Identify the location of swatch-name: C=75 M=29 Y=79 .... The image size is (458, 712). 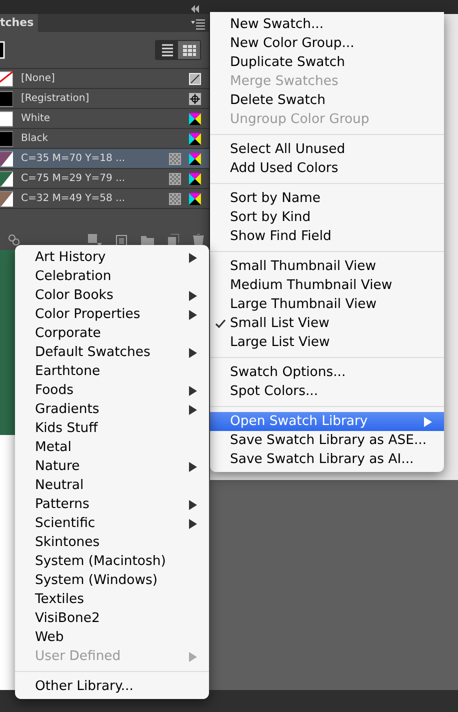
(73, 179).